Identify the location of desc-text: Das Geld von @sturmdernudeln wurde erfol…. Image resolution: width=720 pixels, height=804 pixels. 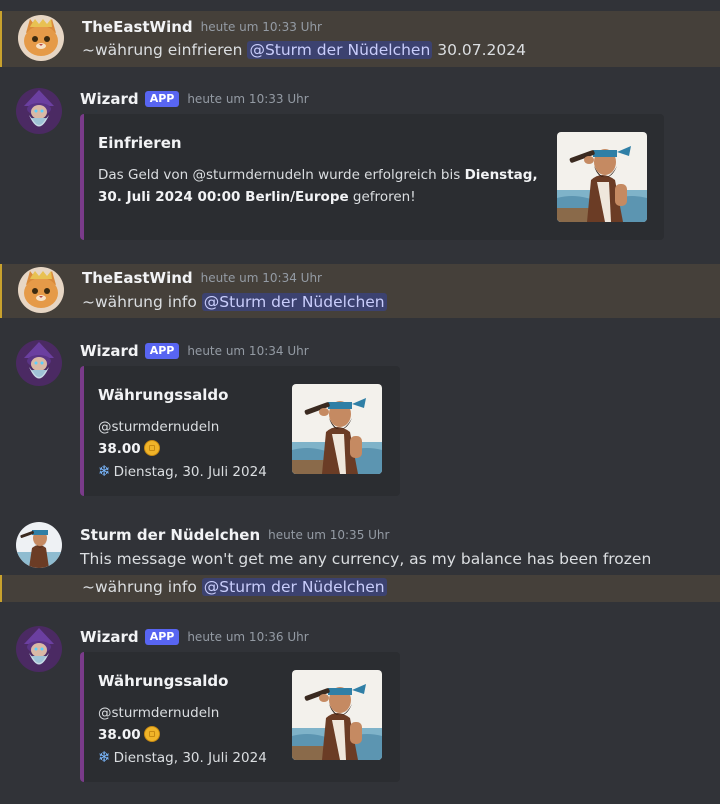
(281, 175).